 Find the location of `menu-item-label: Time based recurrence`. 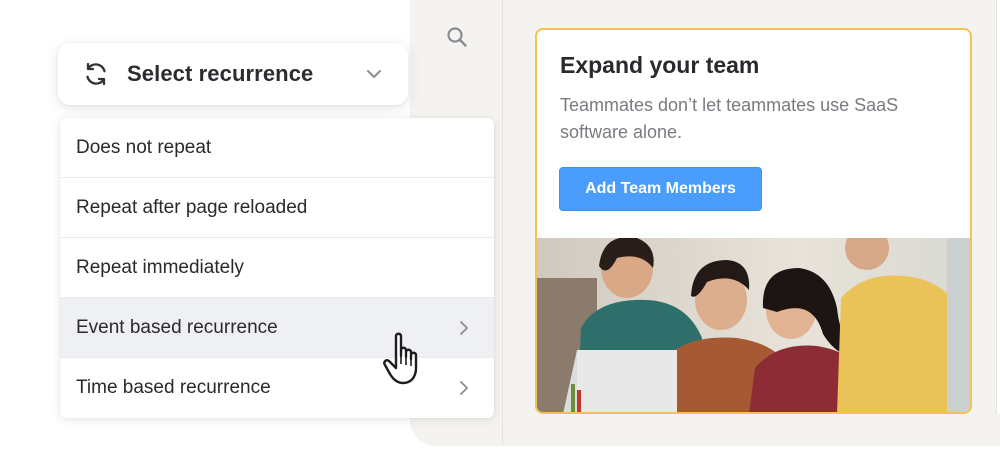

menu-item-label: Time based recurrence is located at coordinates (173, 387).